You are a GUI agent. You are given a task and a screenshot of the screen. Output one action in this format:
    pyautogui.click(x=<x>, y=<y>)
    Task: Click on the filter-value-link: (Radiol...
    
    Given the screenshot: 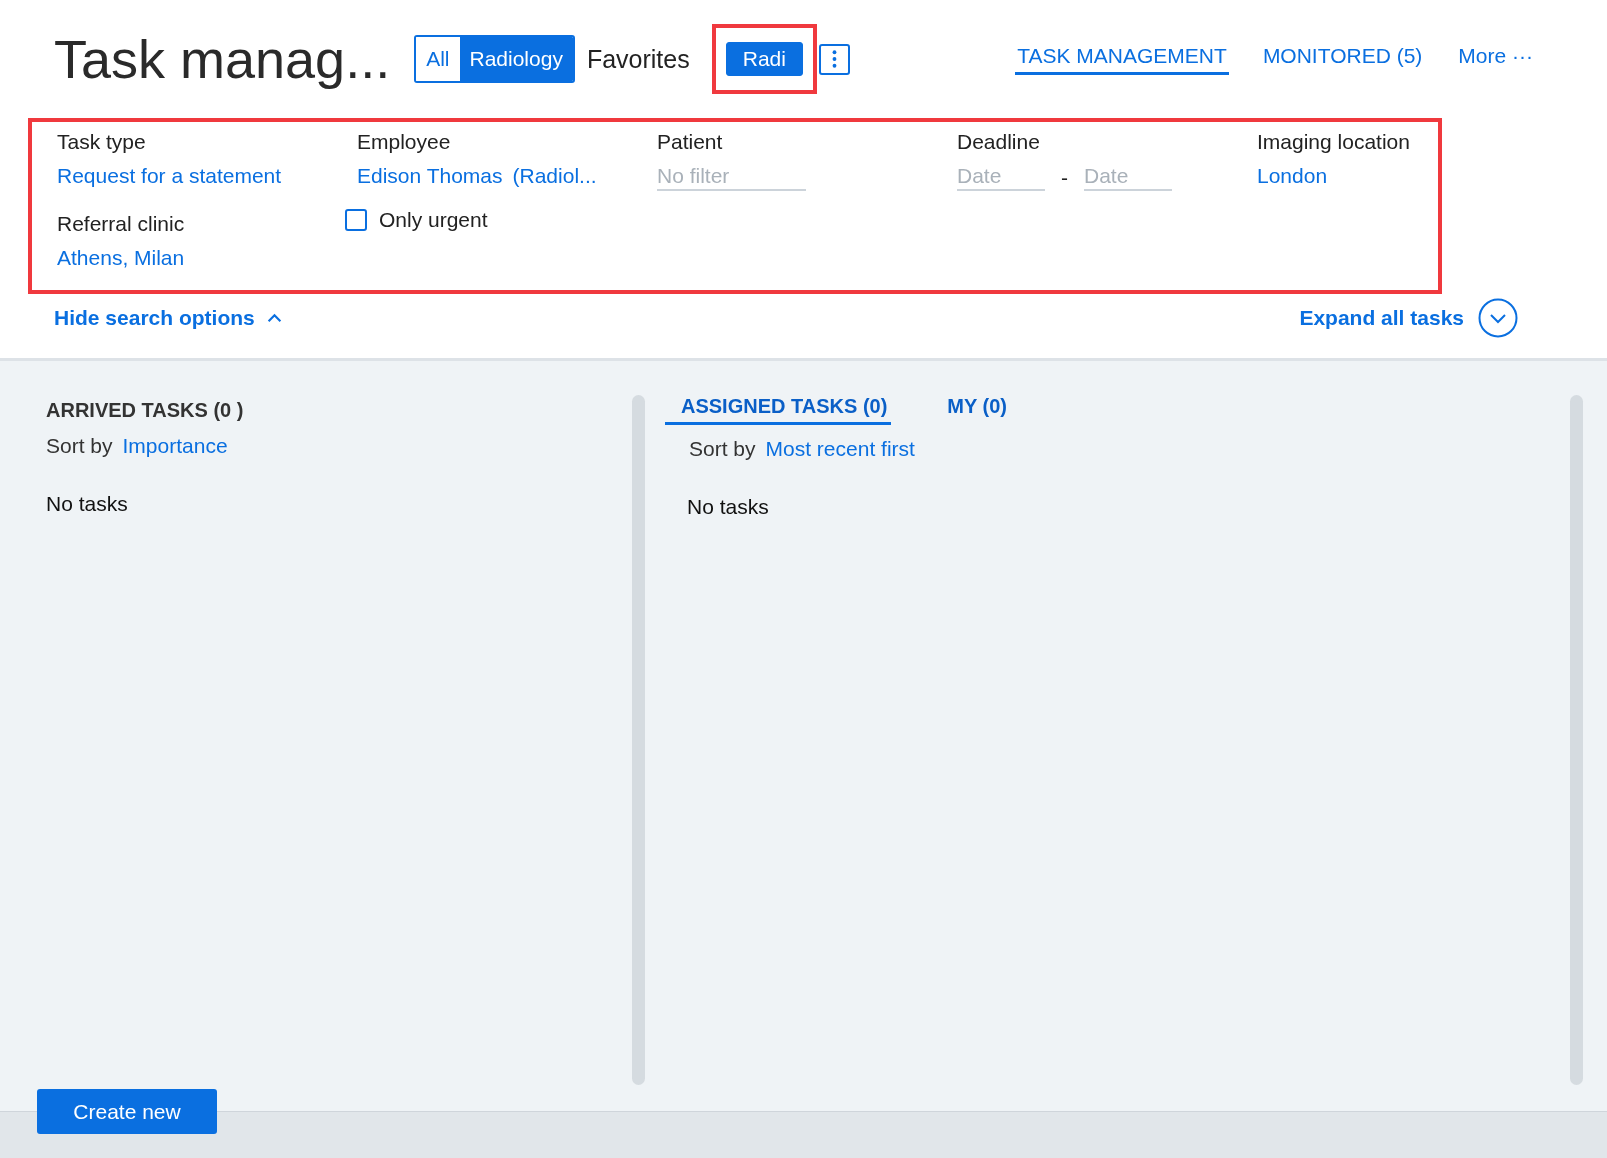 What is the action you would take?
    pyautogui.click(x=554, y=176)
    